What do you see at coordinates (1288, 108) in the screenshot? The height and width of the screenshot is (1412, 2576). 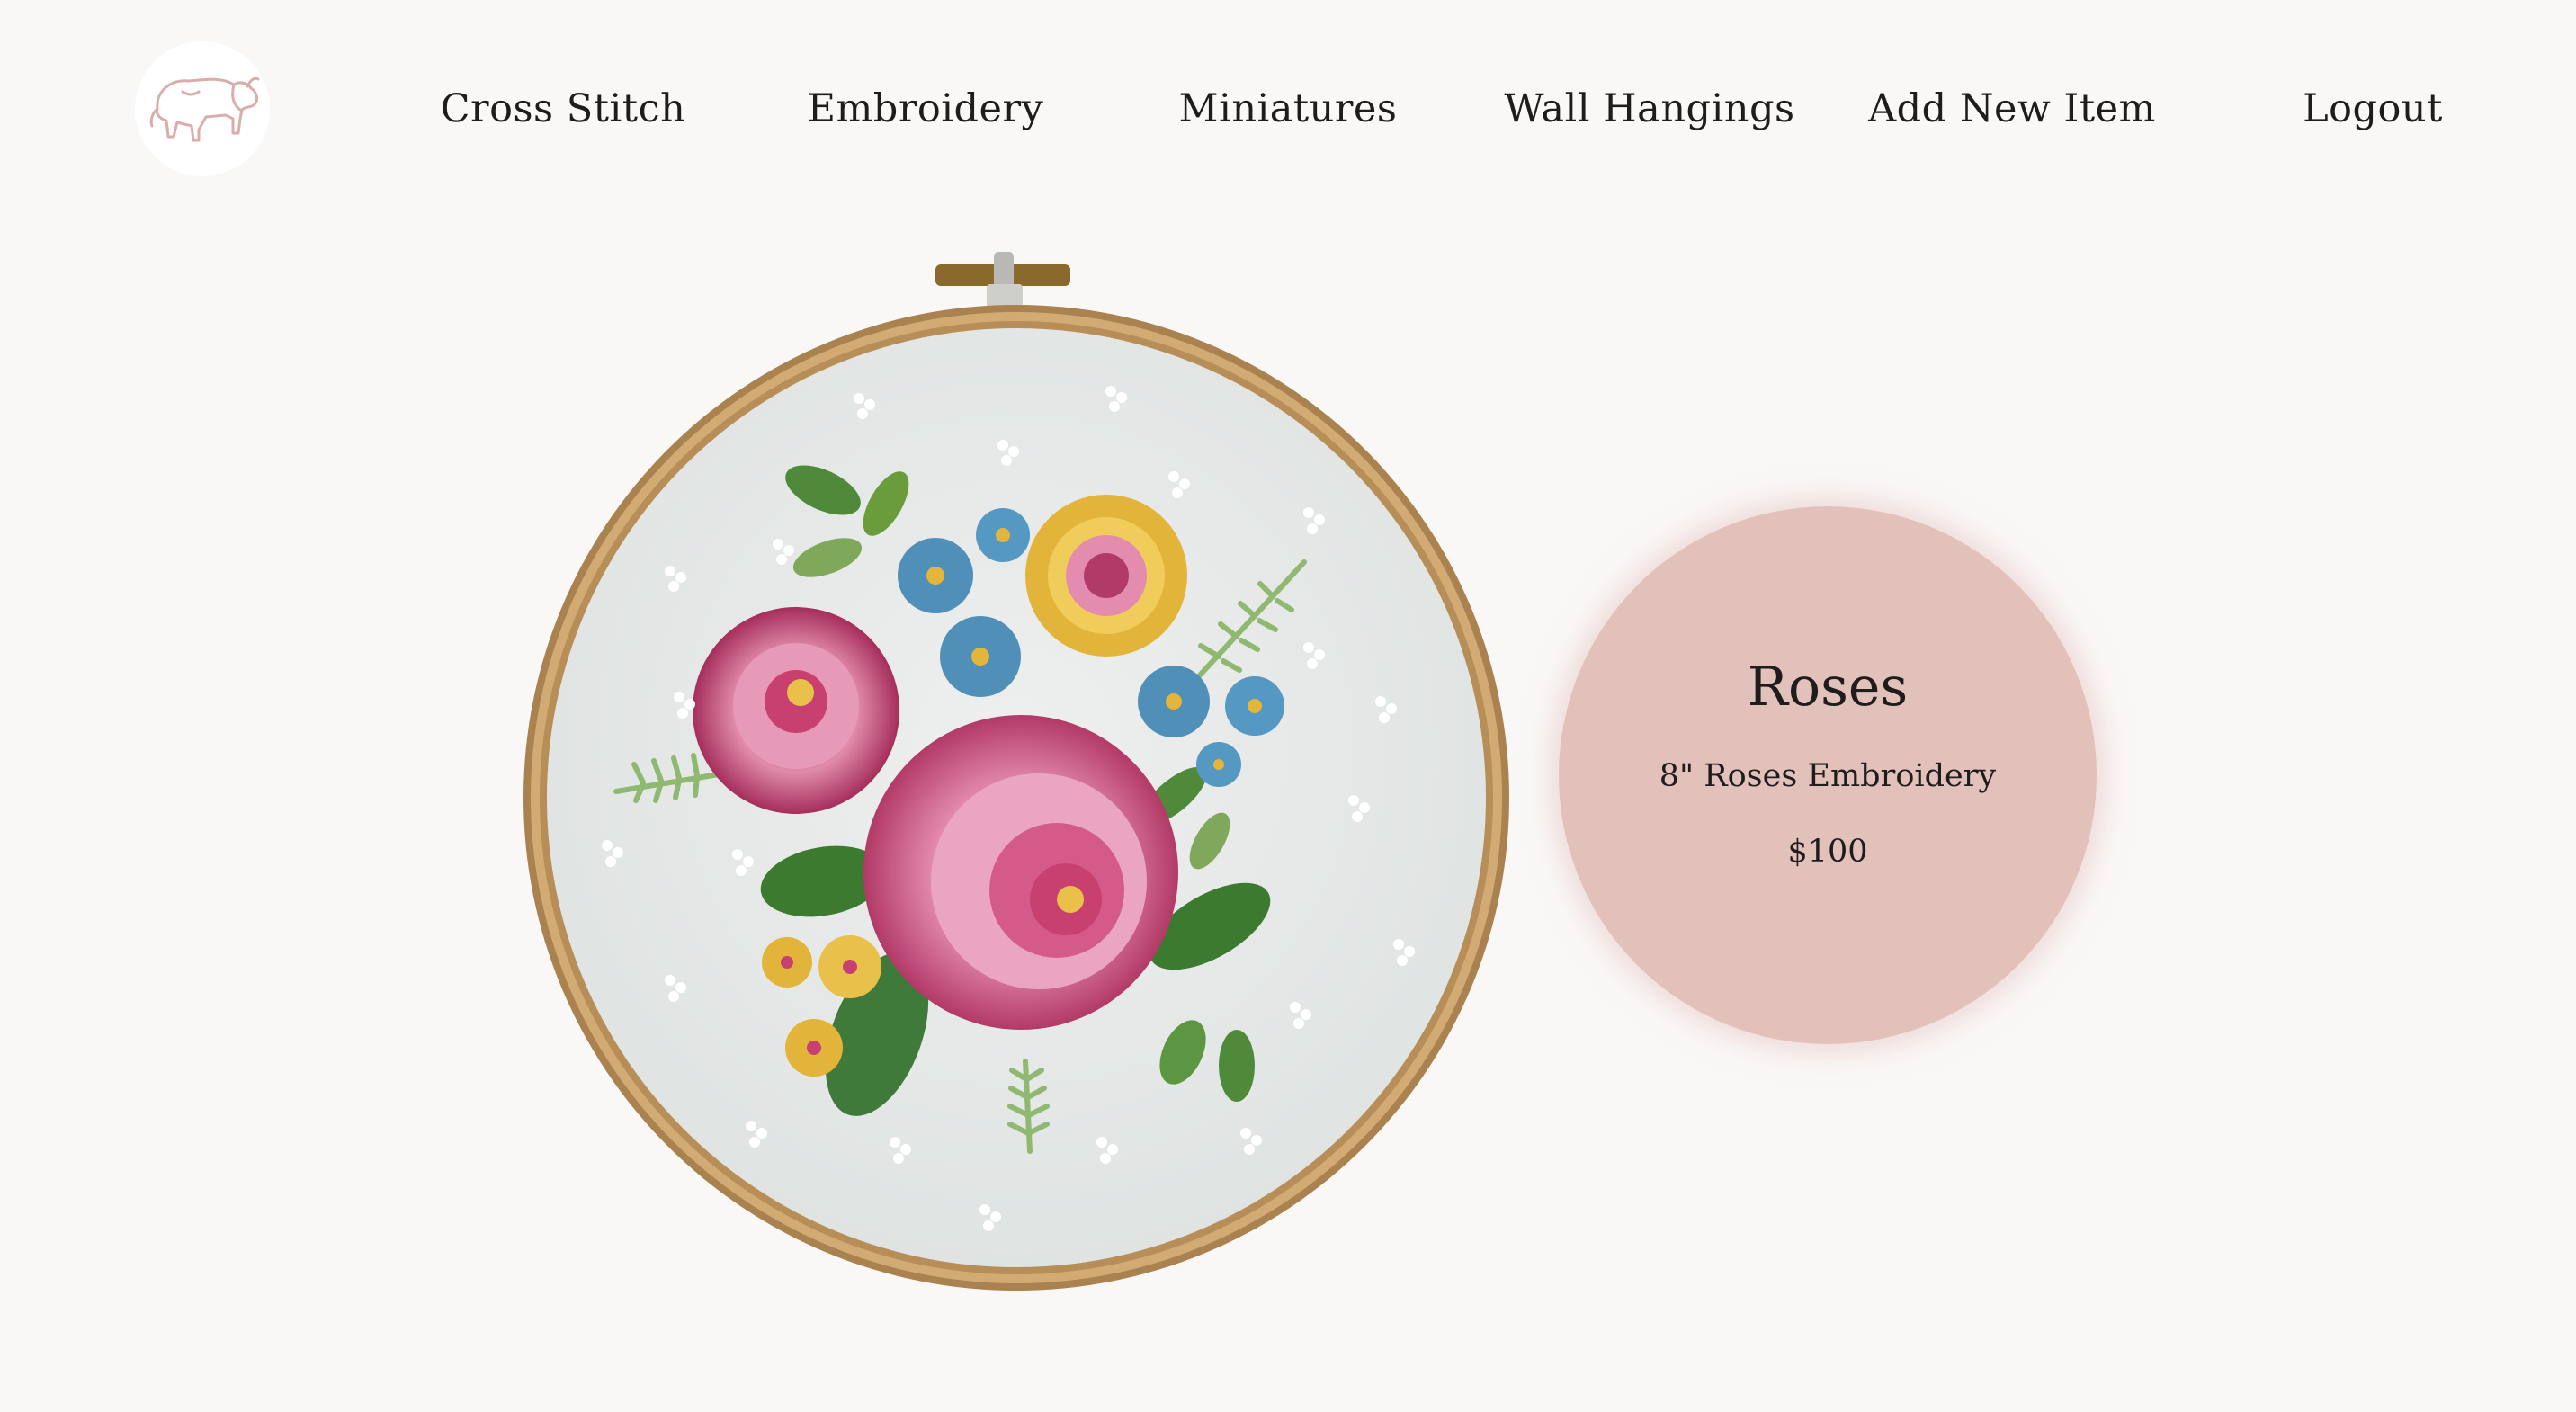 I see `nav-miniatures: Miniatures` at bounding box center [1288, 108].